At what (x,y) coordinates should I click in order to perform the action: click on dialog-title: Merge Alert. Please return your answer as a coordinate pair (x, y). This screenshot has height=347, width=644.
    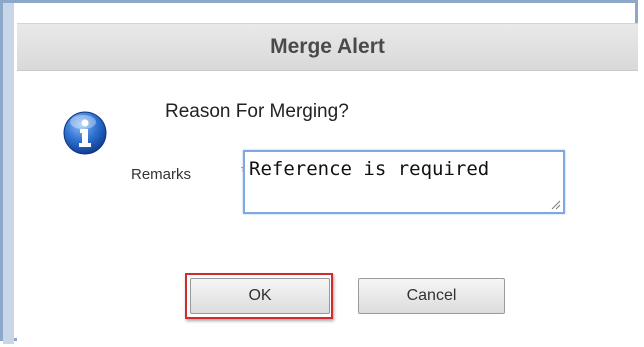
    Looking at the image, I should click on (327, 46).